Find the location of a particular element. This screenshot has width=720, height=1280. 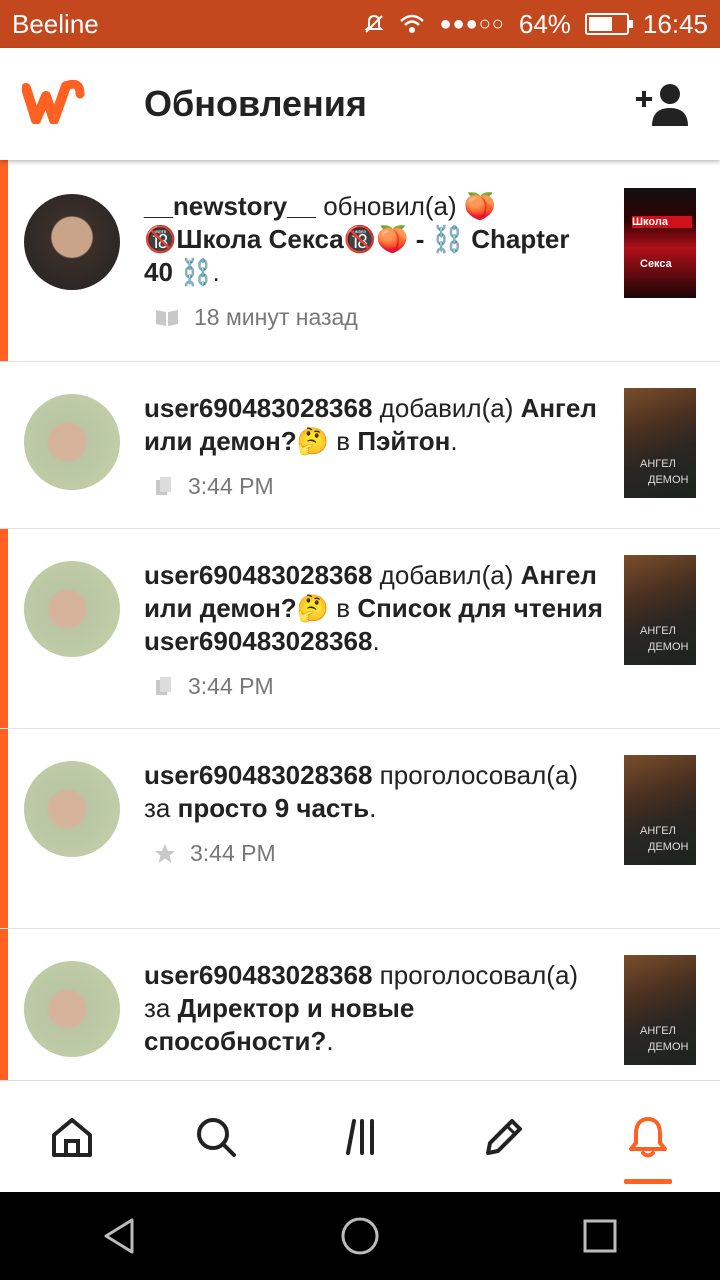

write-icon is located at coordinates (504, 1137).